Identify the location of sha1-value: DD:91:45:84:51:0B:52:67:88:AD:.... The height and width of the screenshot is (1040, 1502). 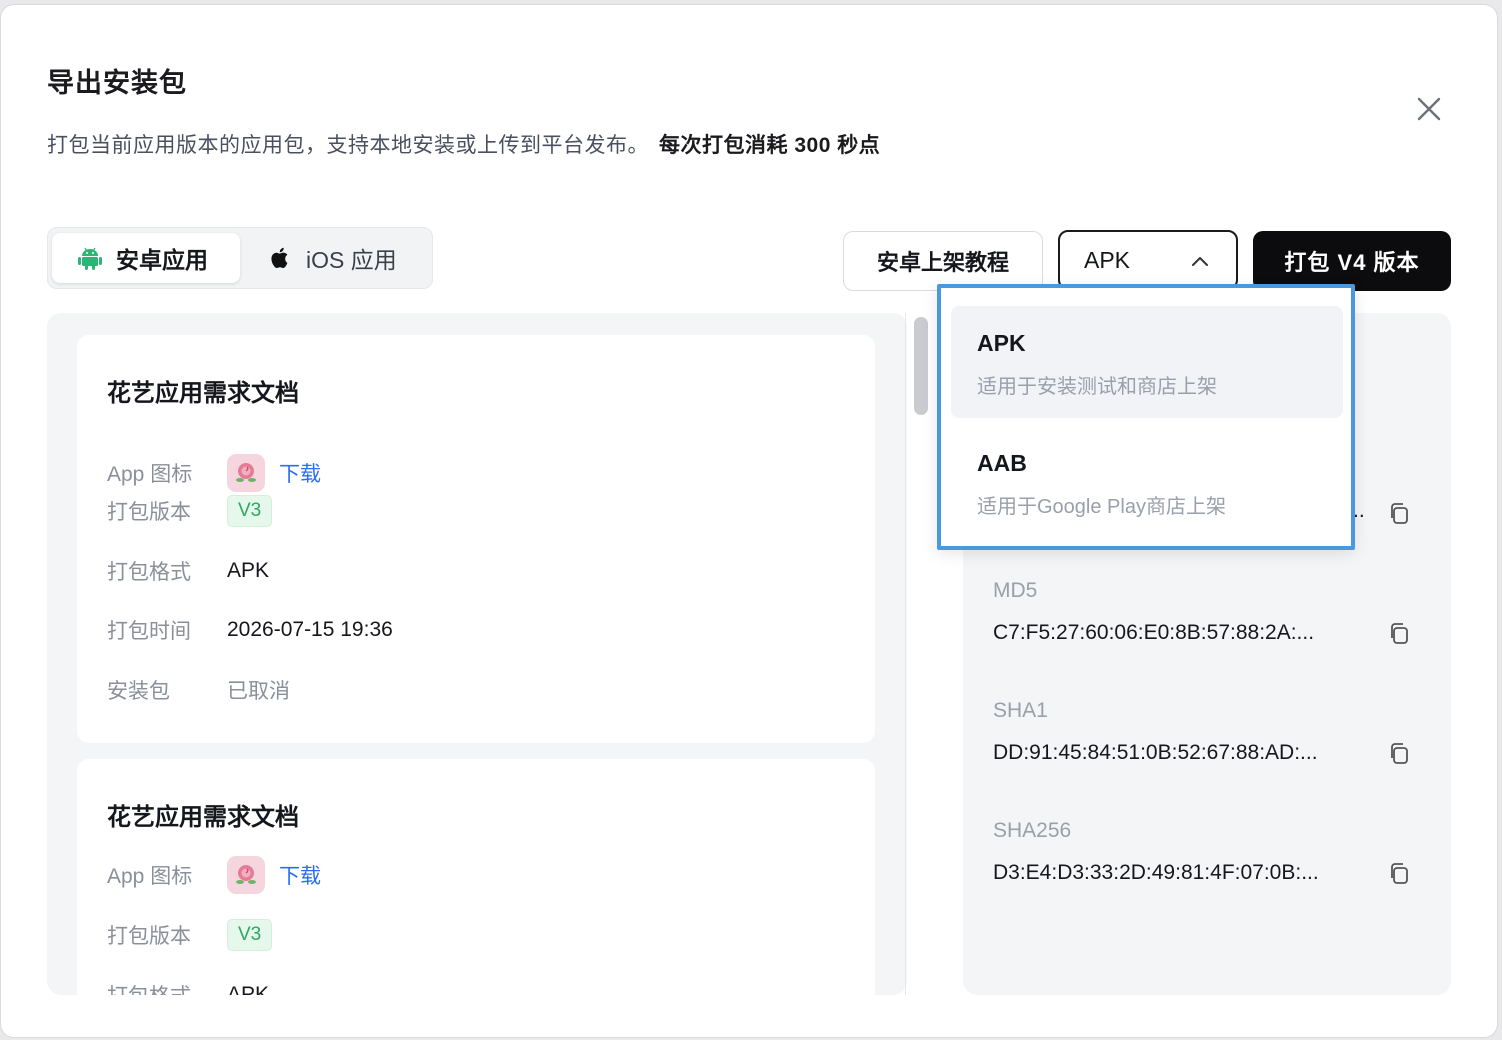
(1155, 752).